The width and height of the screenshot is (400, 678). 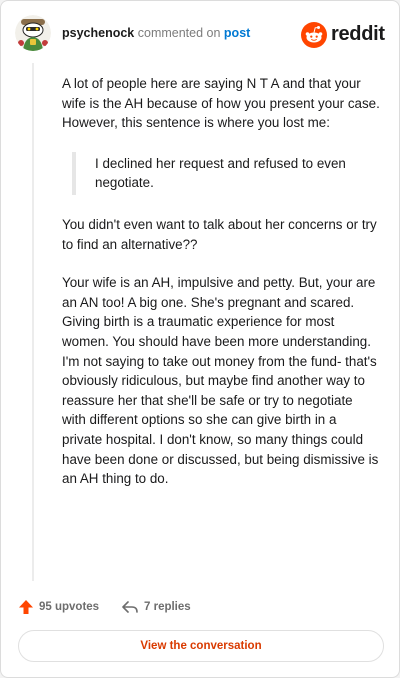 I want to click on meta-verb: commented on, so click(x=179, y=33).